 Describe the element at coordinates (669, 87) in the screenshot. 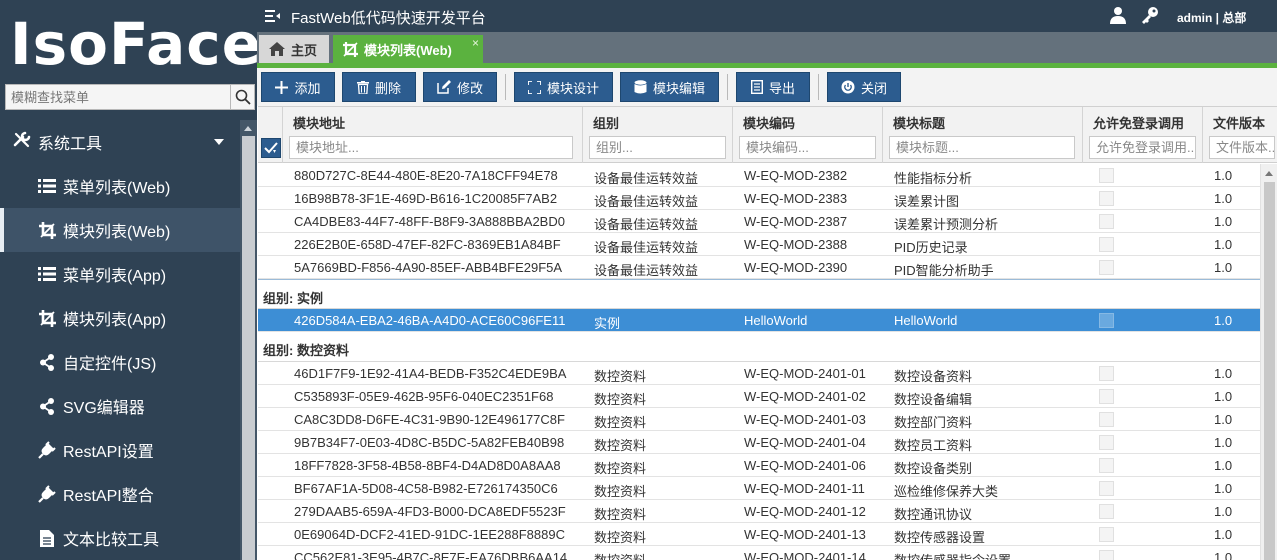

I see `module-edit-button: 模块编辑` at that location.